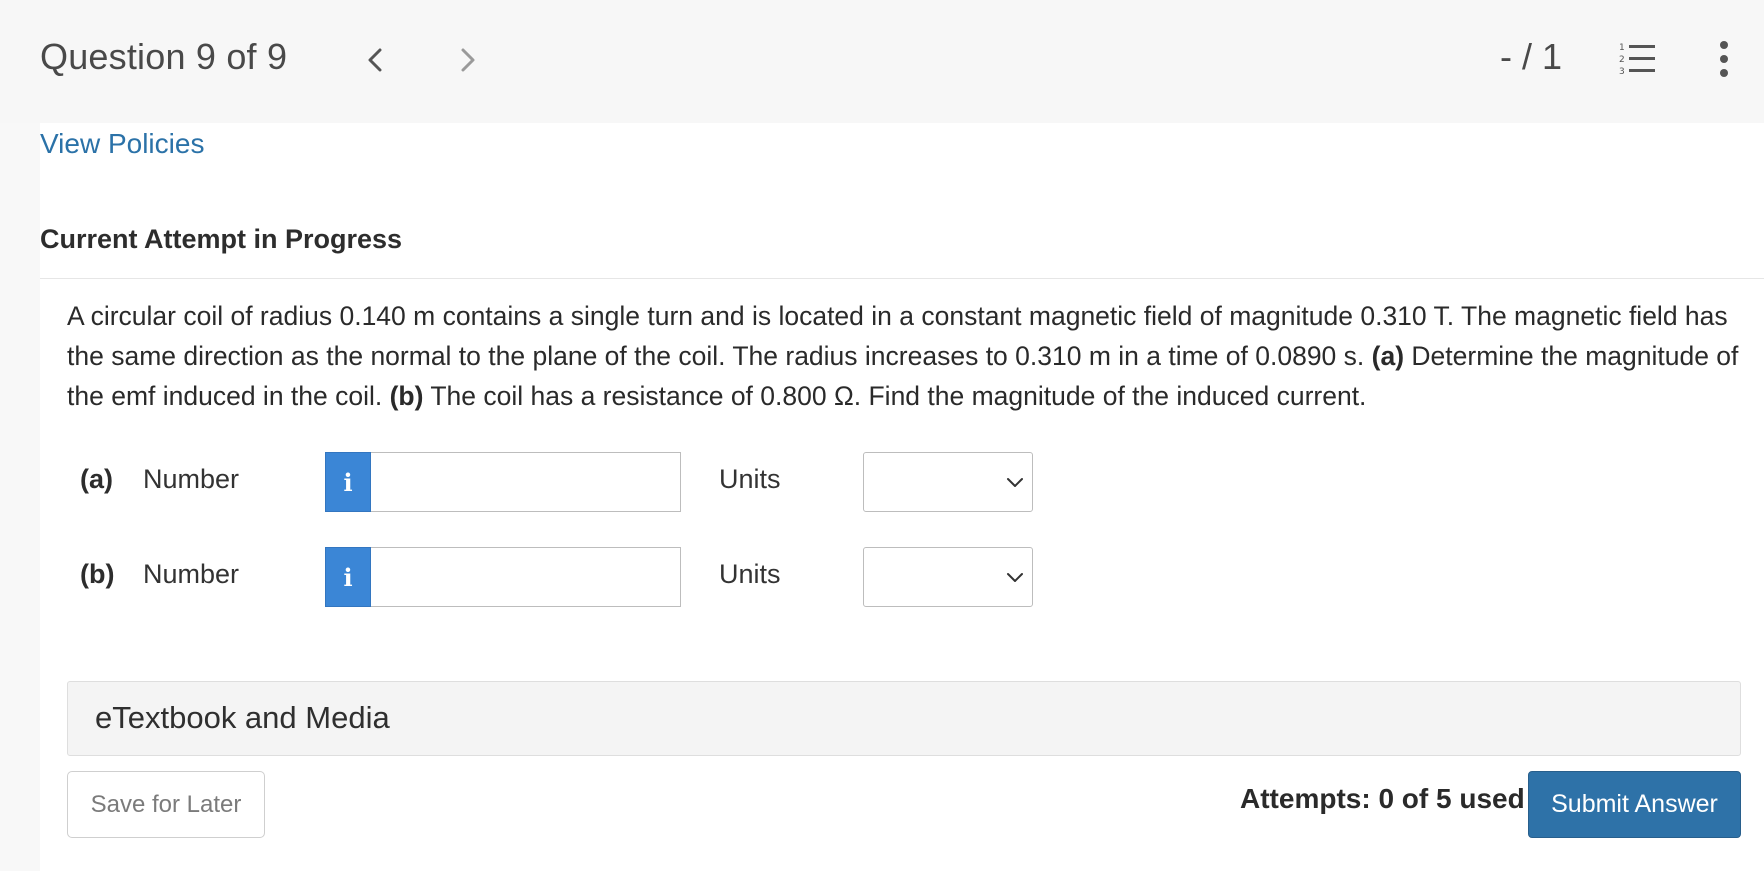 The image size is (1764, 871). I want to click on more-options-button, so click(1724, 59).